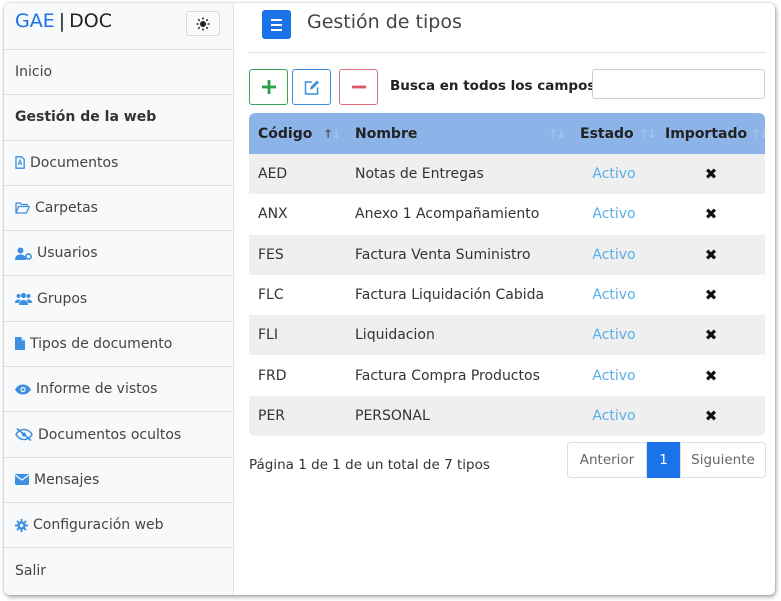  I want to click on add-button, so click(268, 87).